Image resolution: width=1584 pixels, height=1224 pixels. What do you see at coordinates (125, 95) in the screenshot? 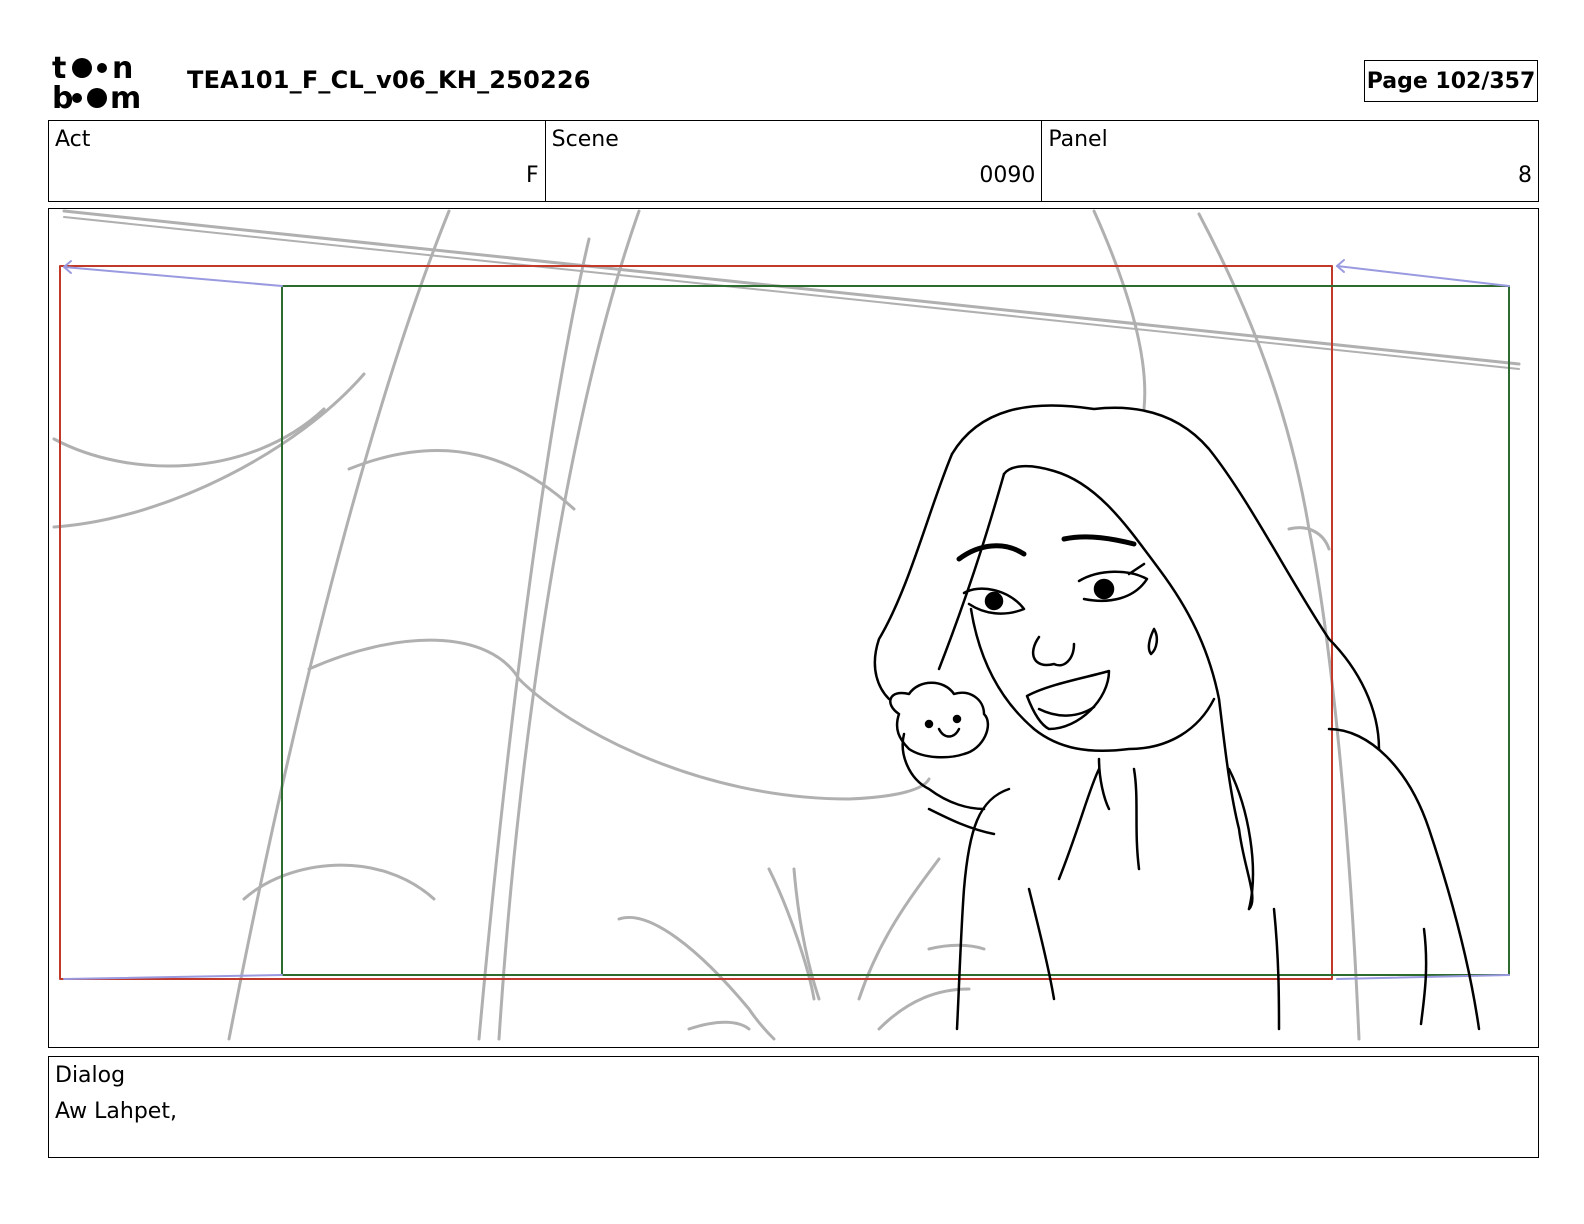
I see `svg-text: m` at bounding box center [125, 95].